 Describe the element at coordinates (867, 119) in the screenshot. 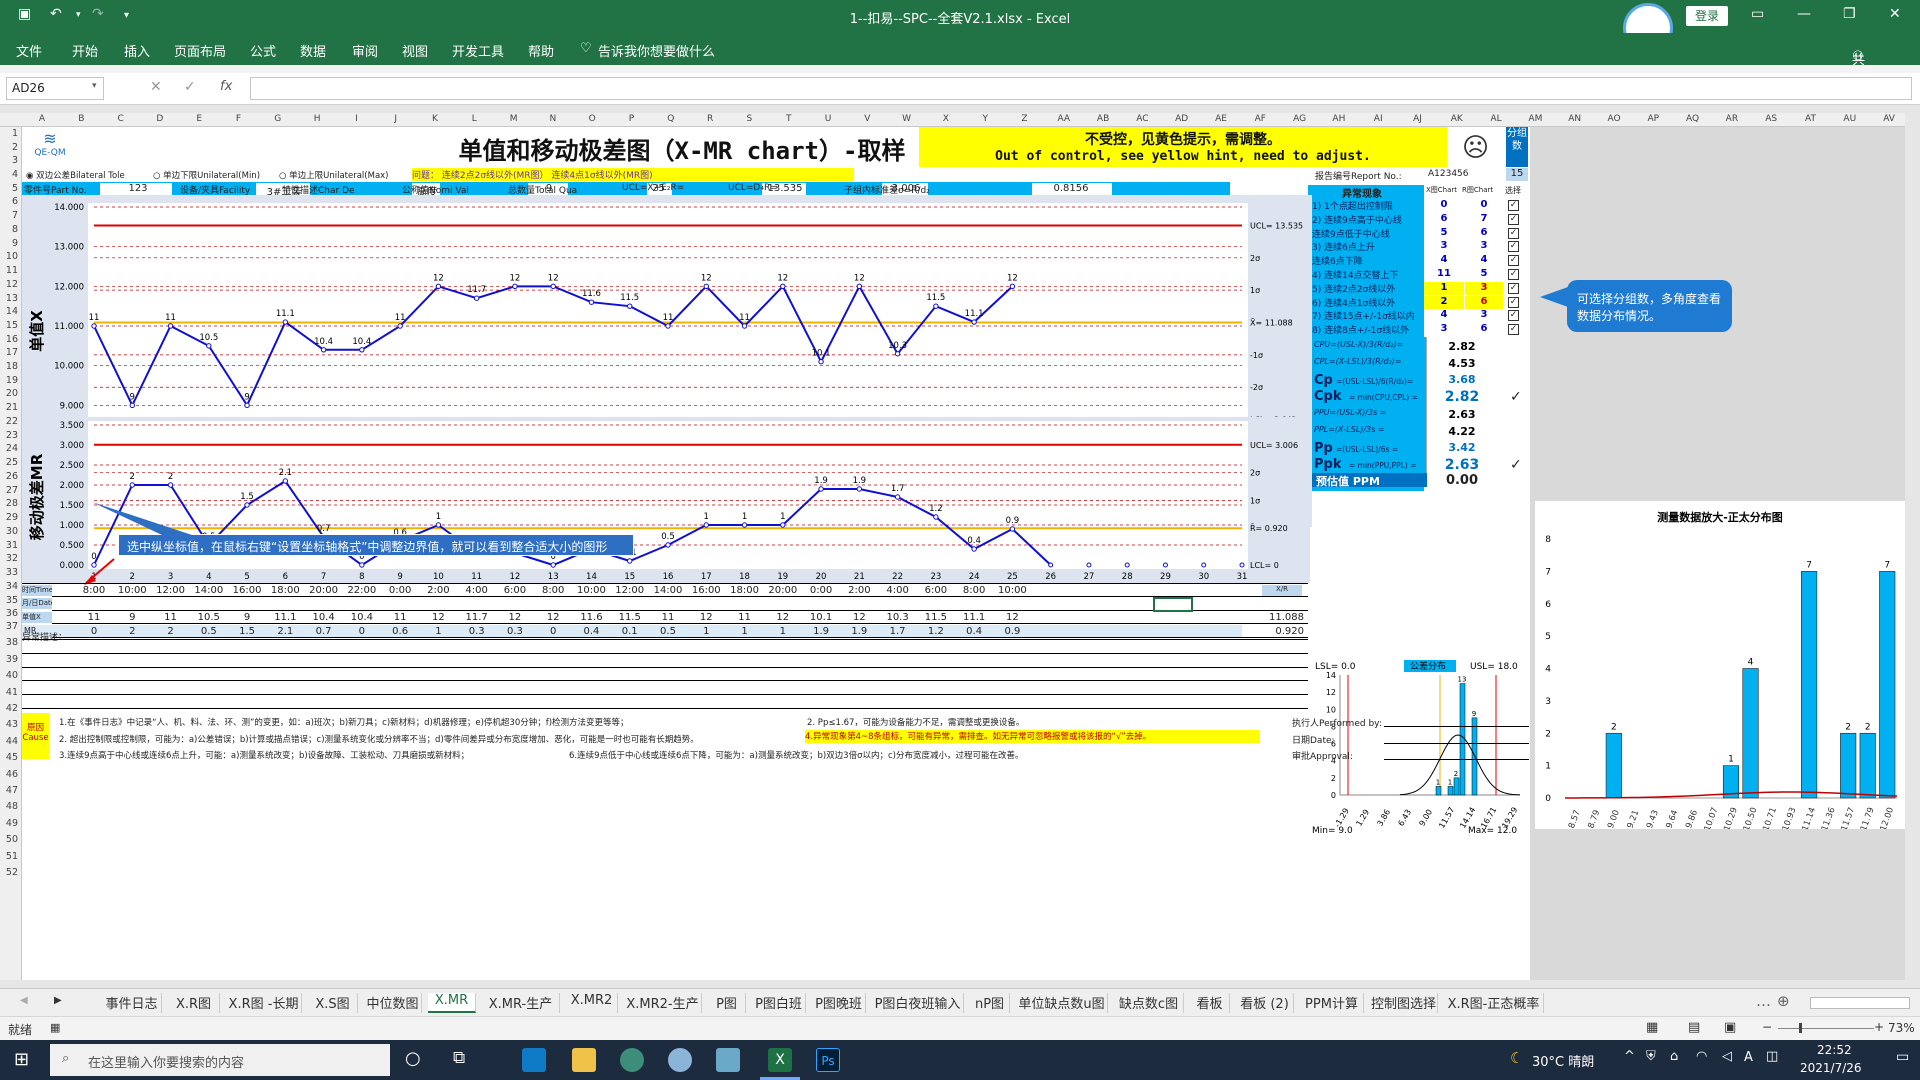

I see `column-header-V: V` at that location.